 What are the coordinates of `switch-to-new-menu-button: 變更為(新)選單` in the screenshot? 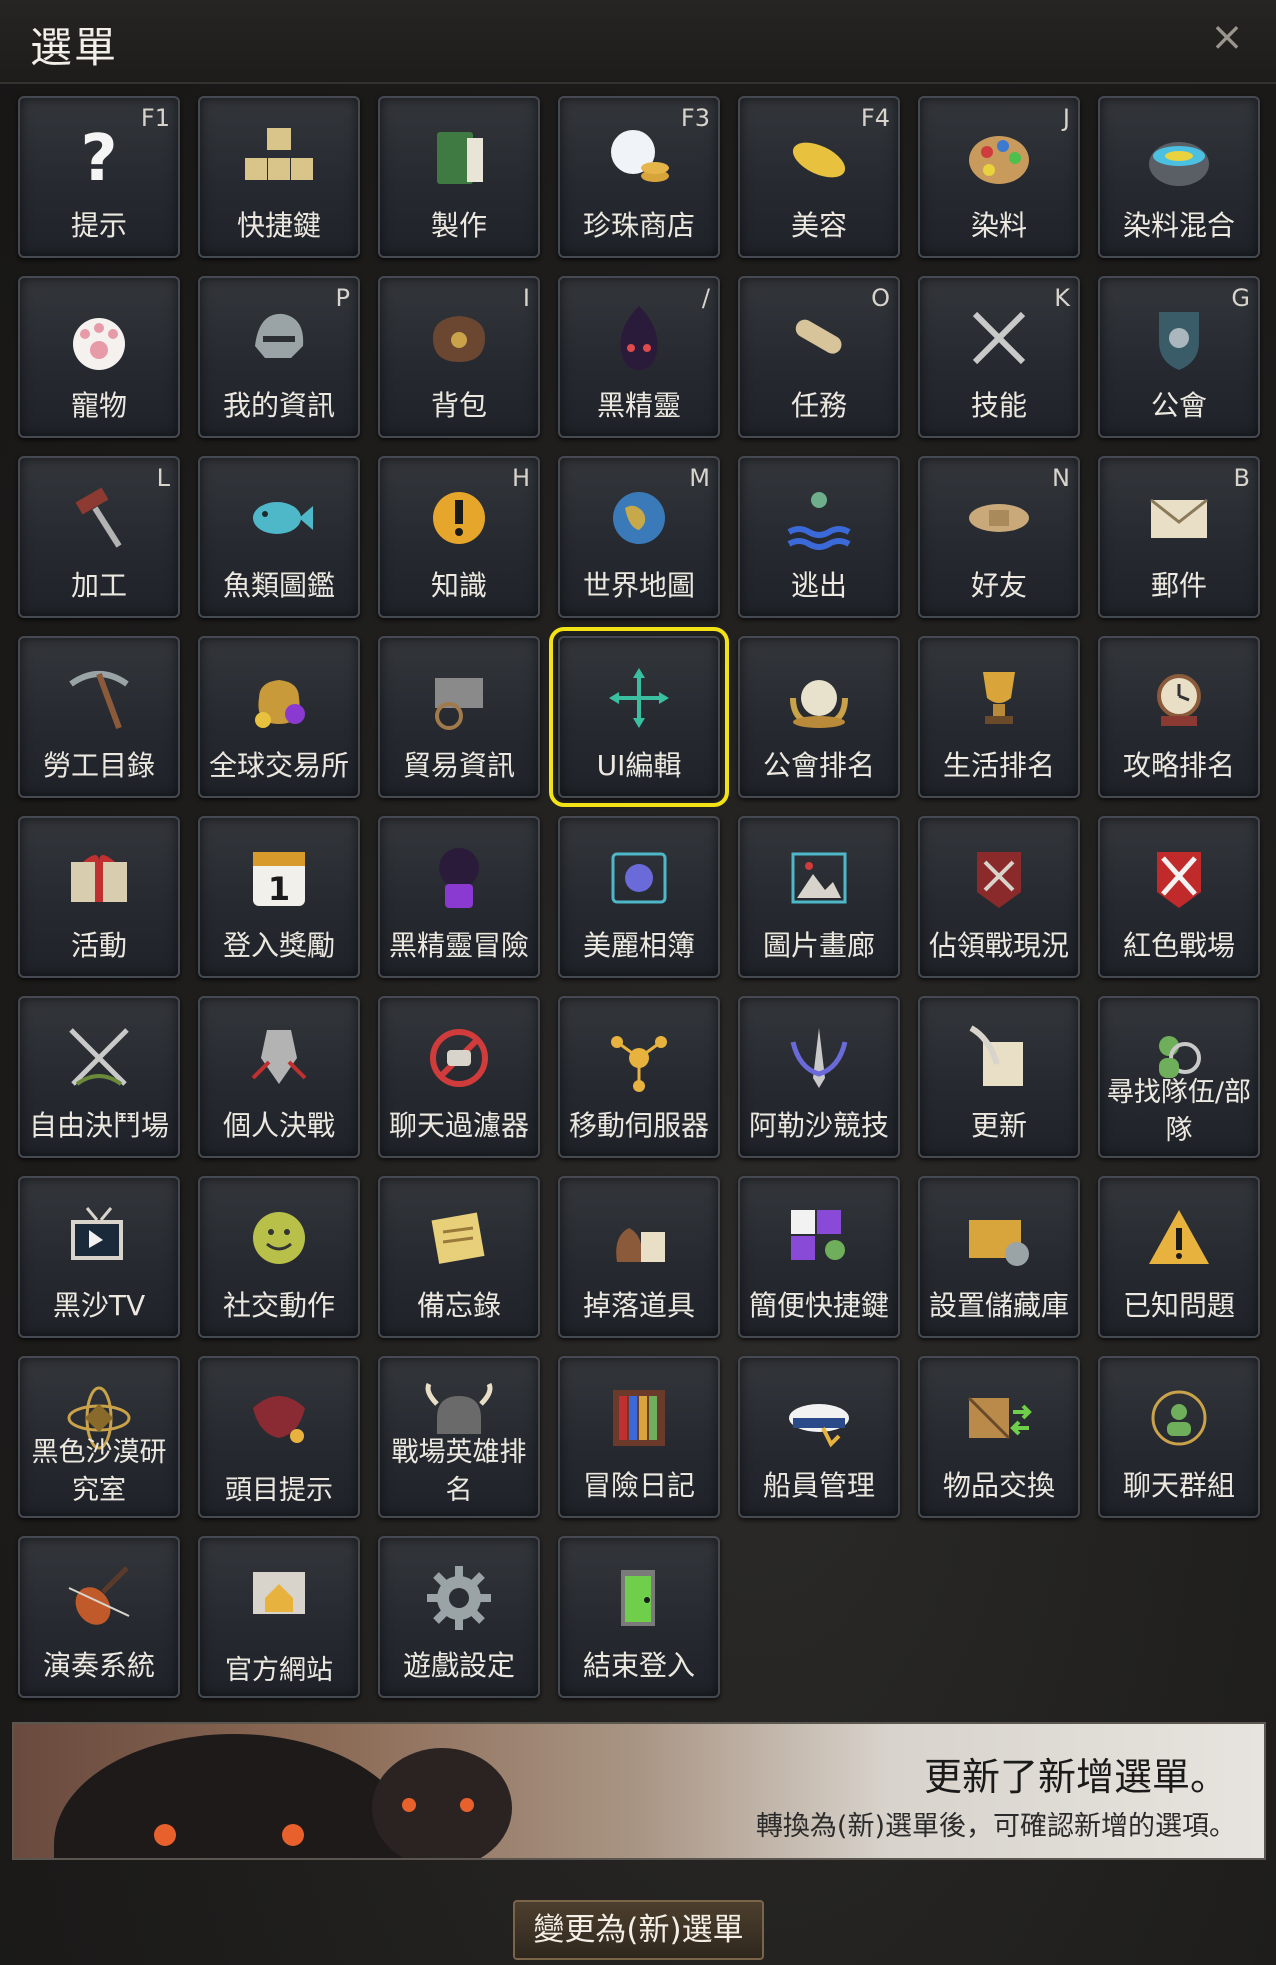 It's located at (638, 1930).